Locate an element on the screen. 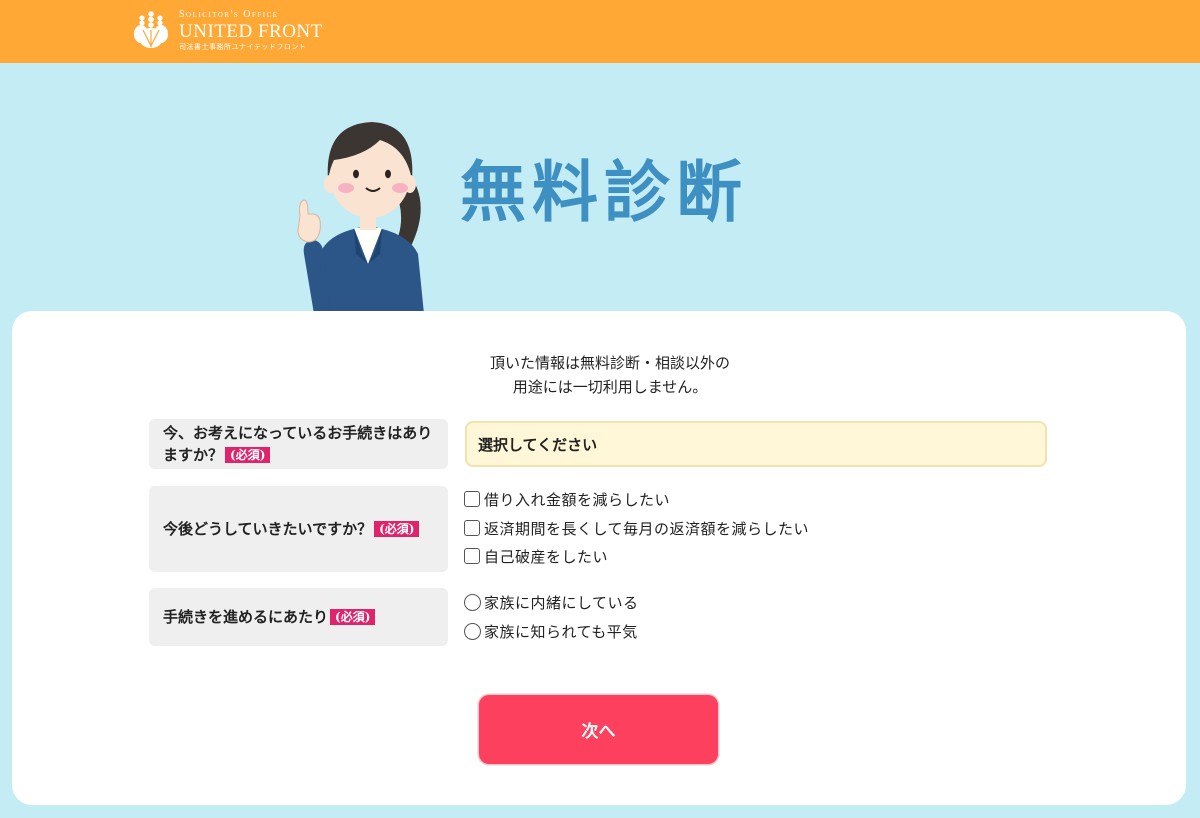 The width and height of the screenshot is (1200, 818). privacy-notice: 頂いた情報は無料診断・相談以外の 用途には一切利用しません。 is located at coordinates (609, 375).